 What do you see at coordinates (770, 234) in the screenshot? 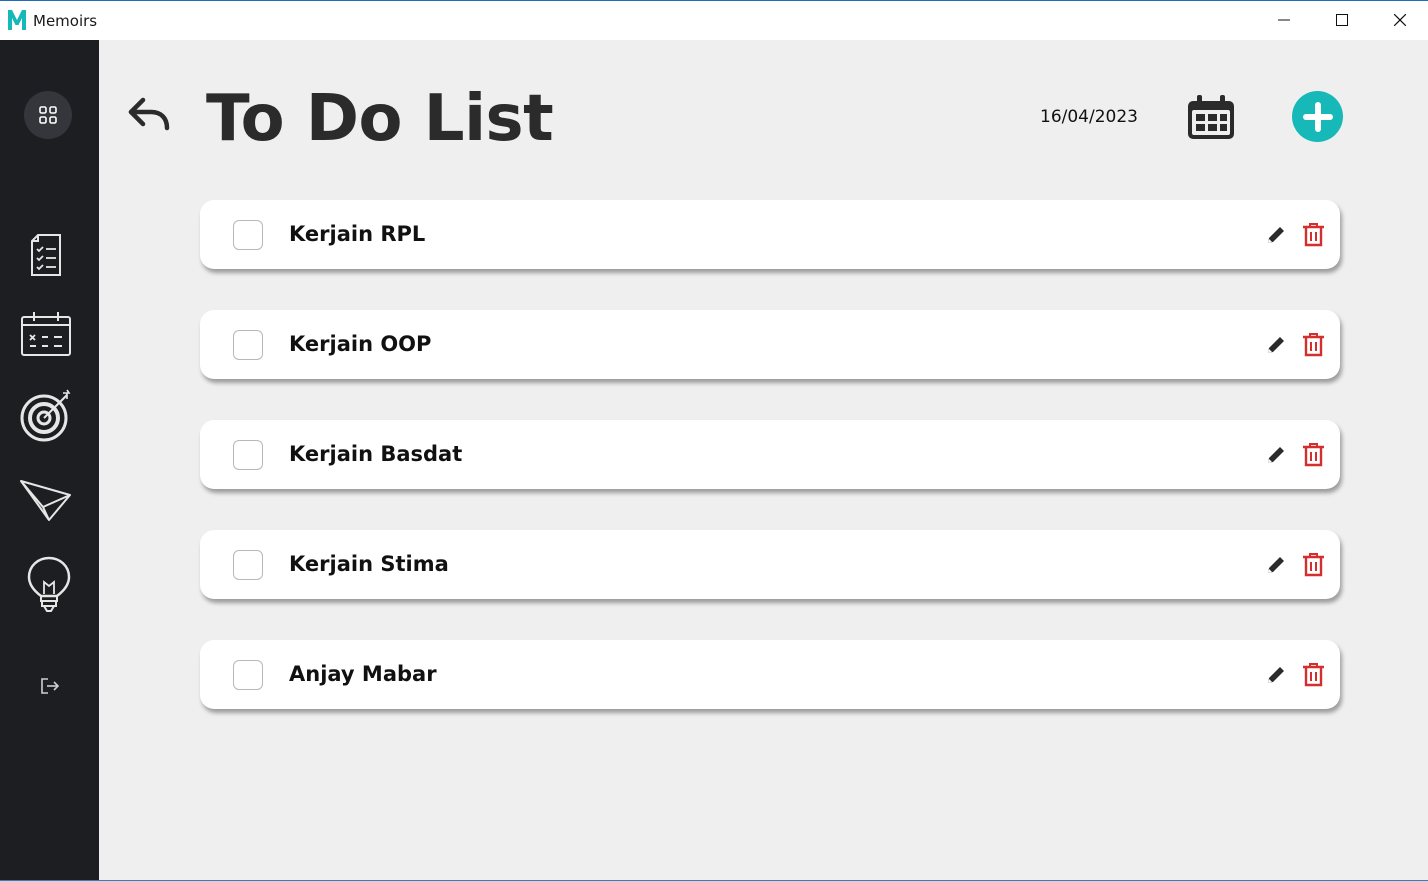
I see `task-item: Kerjain RPL` at bounding box center [770, 234].